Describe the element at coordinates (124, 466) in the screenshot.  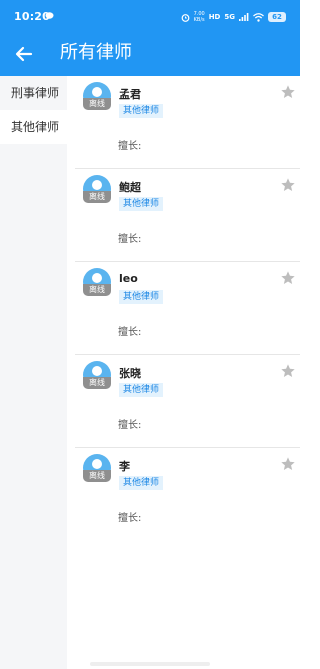
I see `lawyer-name: 李` at that location.